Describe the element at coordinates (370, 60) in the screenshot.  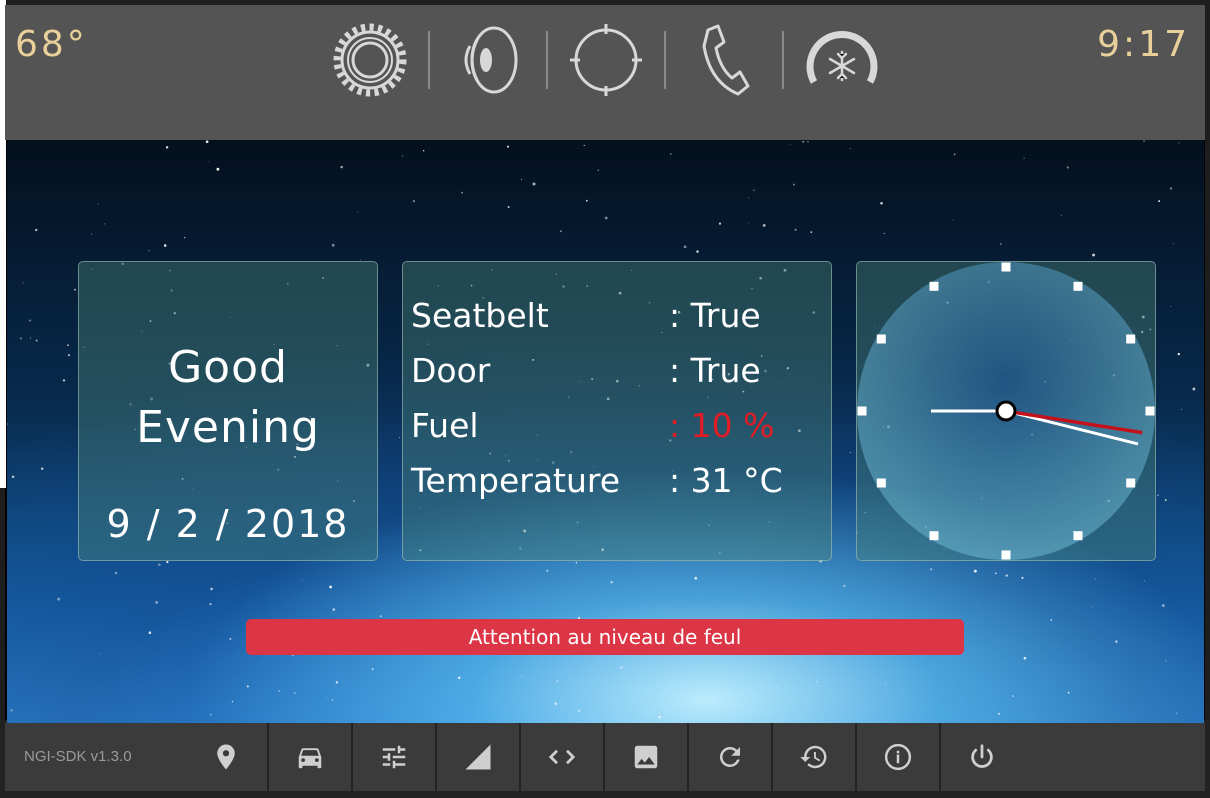
I see `gear-icon` at that location.